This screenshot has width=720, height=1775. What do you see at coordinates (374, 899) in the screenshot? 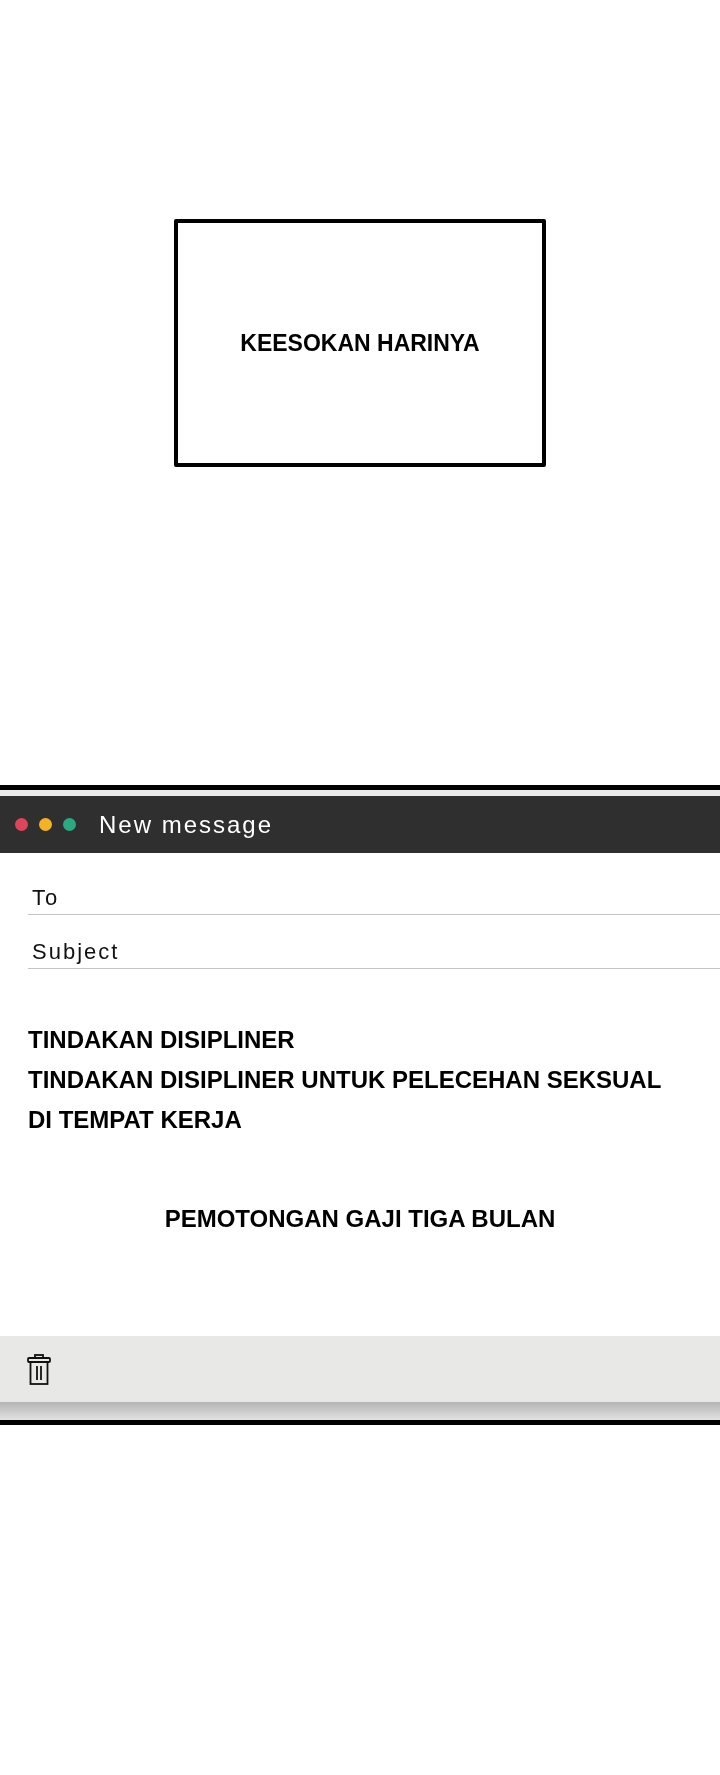
I see `input-field: To` at bounding box center [374, 899].